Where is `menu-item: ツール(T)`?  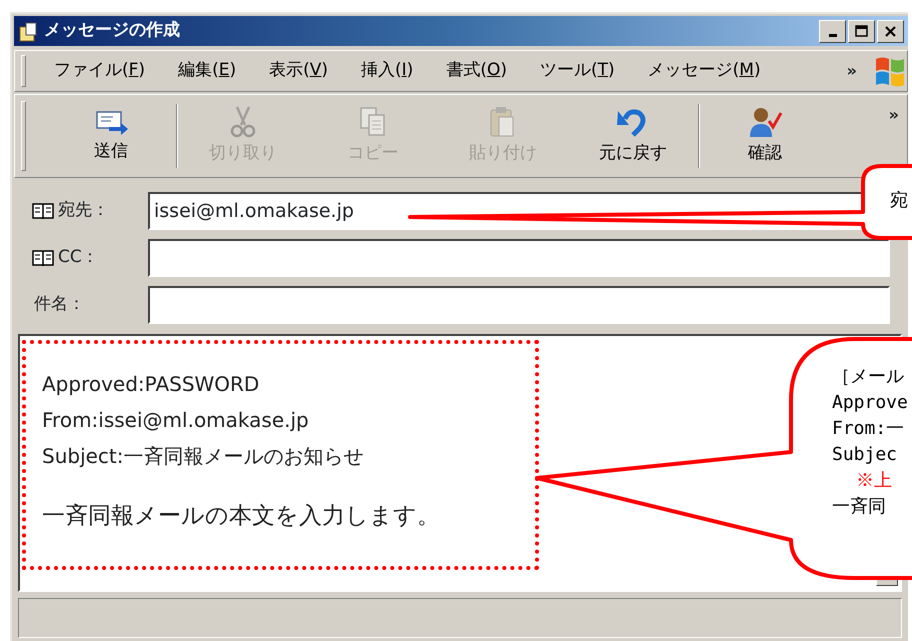
menu-item: ツール(T) is located at coordinates (577, 71).